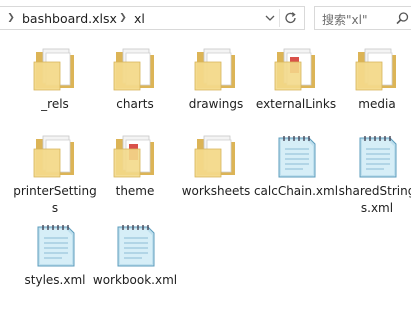 The width and height of the screenshot is (411, 319). Describe the element at coordinates (291, 18) in the screenshot. I see `refresh-icon` at that location.